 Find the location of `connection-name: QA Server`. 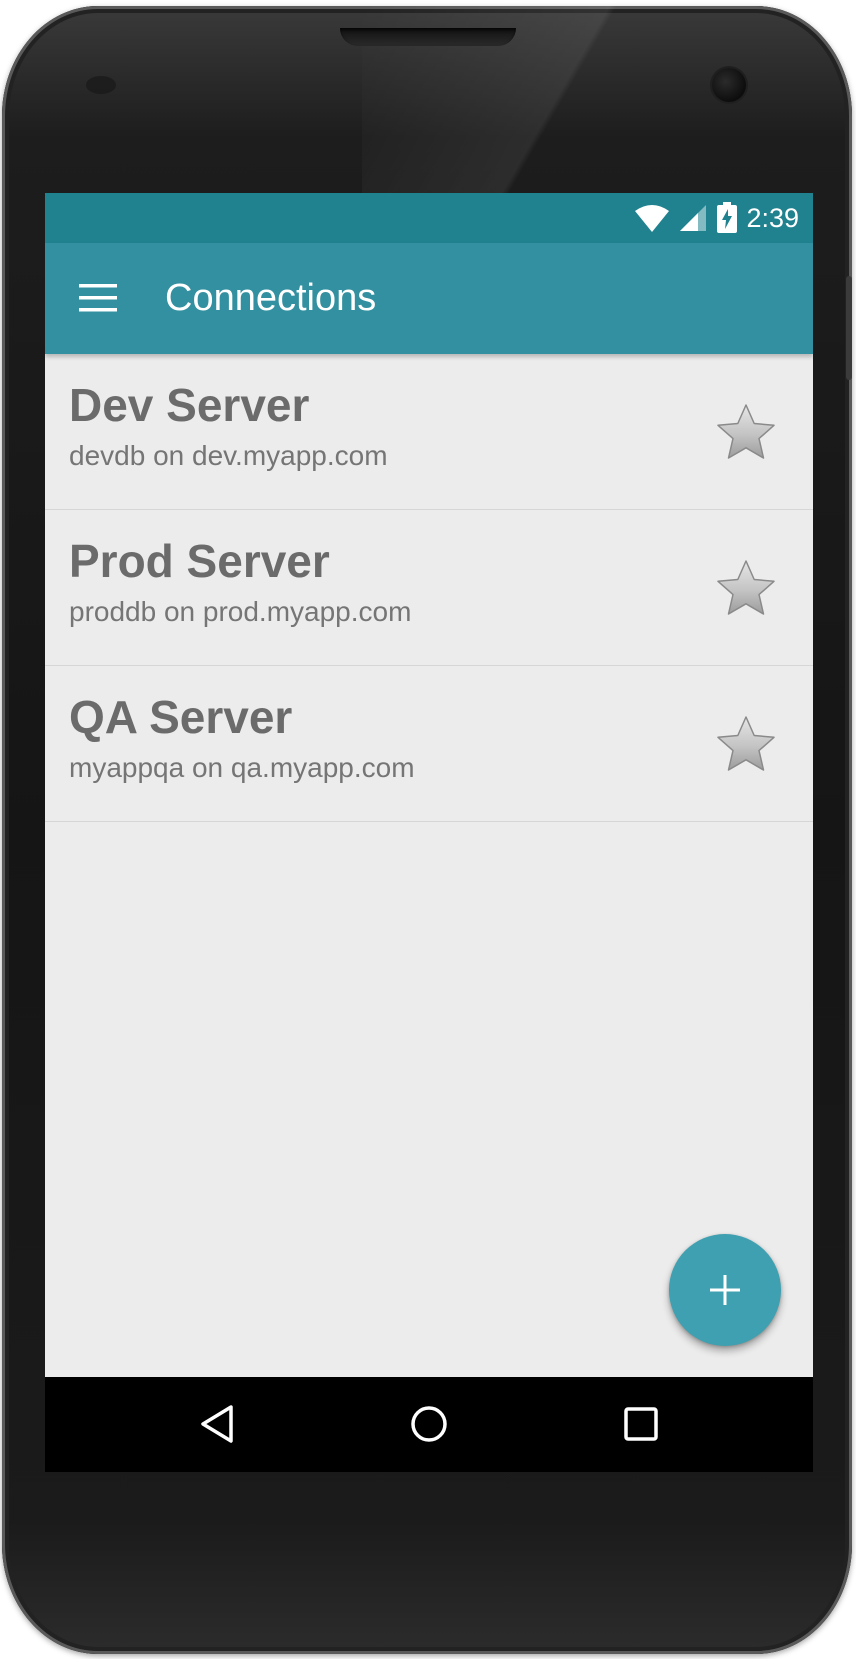

connection-name: QA Server is located at coordinates (181, 717).